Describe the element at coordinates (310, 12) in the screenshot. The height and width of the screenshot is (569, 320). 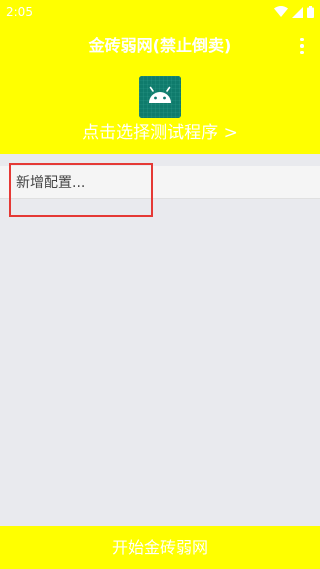
I see `battery-icon` at that location.